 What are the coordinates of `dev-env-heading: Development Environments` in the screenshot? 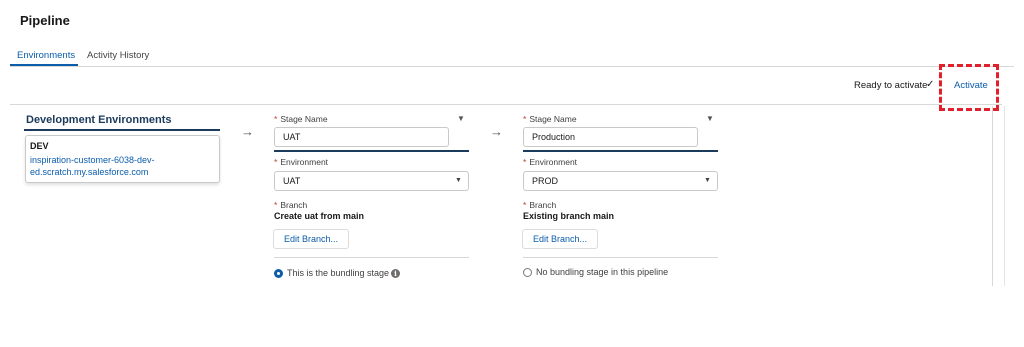 It's located at (99, 120).